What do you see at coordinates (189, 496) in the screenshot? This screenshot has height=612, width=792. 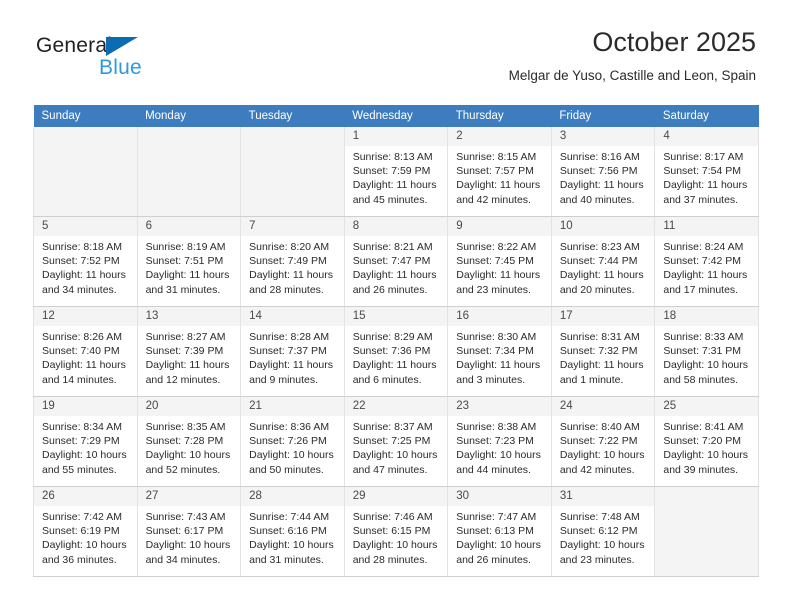 I see `day-number: 27` at bounding box center [189, 496].